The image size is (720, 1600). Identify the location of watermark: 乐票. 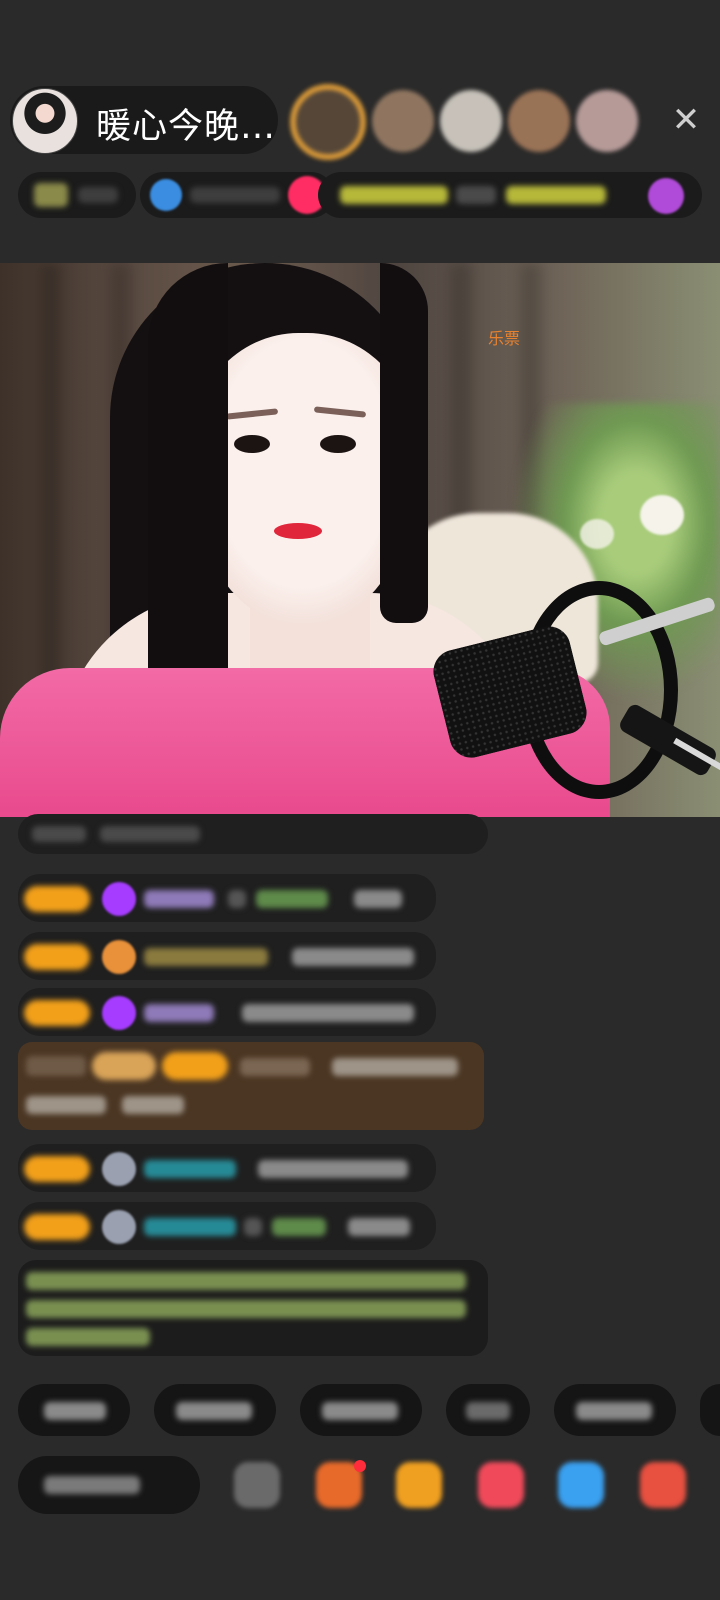
(504, 338).